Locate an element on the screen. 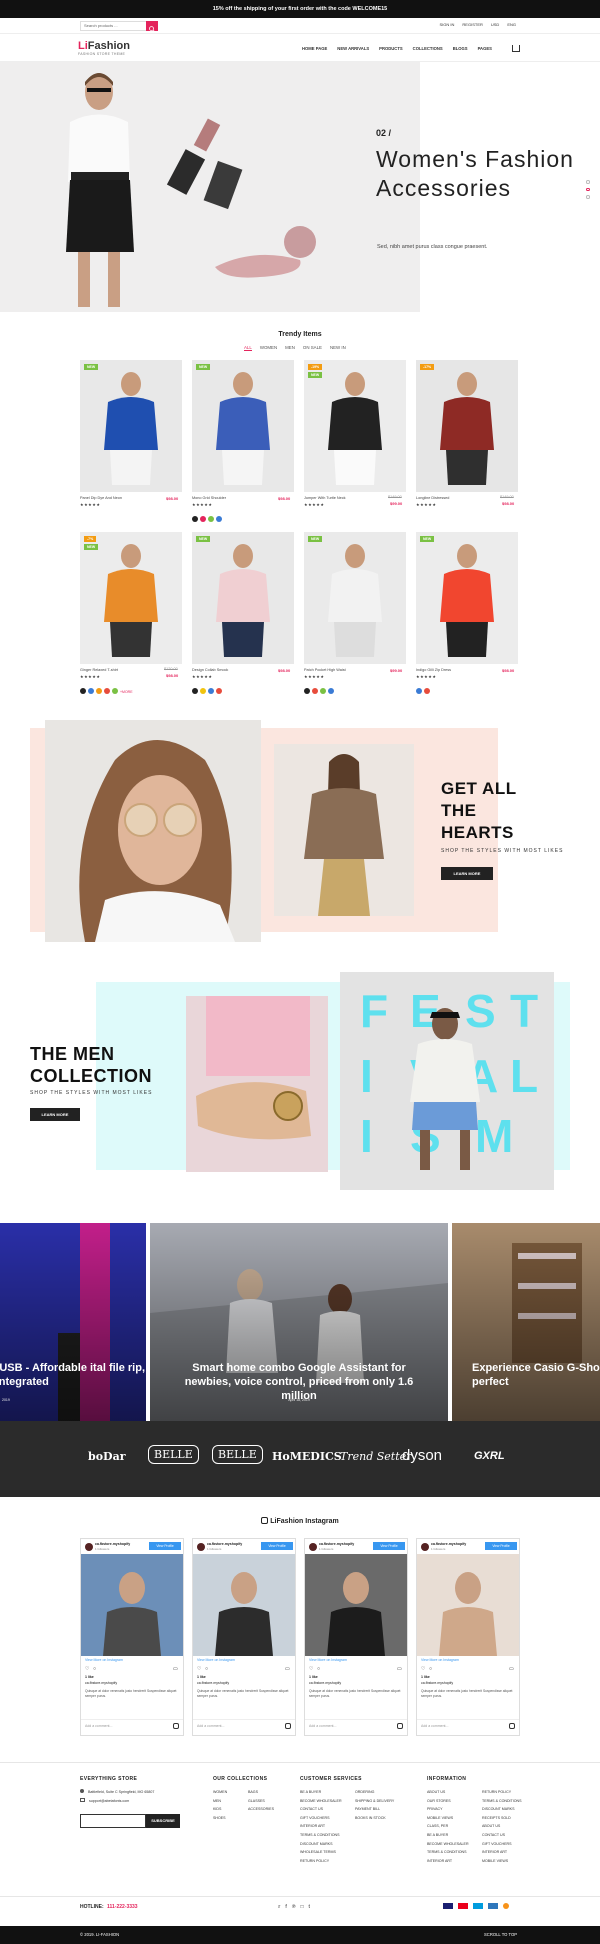  product-image: -7% NEW is located at coordinates (131, 598).